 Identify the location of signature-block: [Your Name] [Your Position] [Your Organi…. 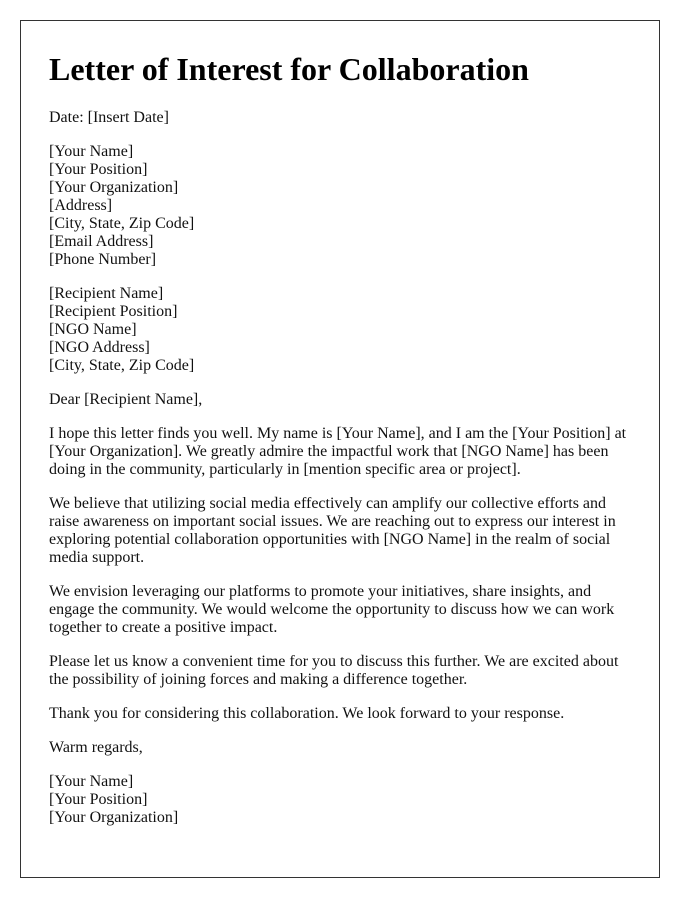
(340, 800).